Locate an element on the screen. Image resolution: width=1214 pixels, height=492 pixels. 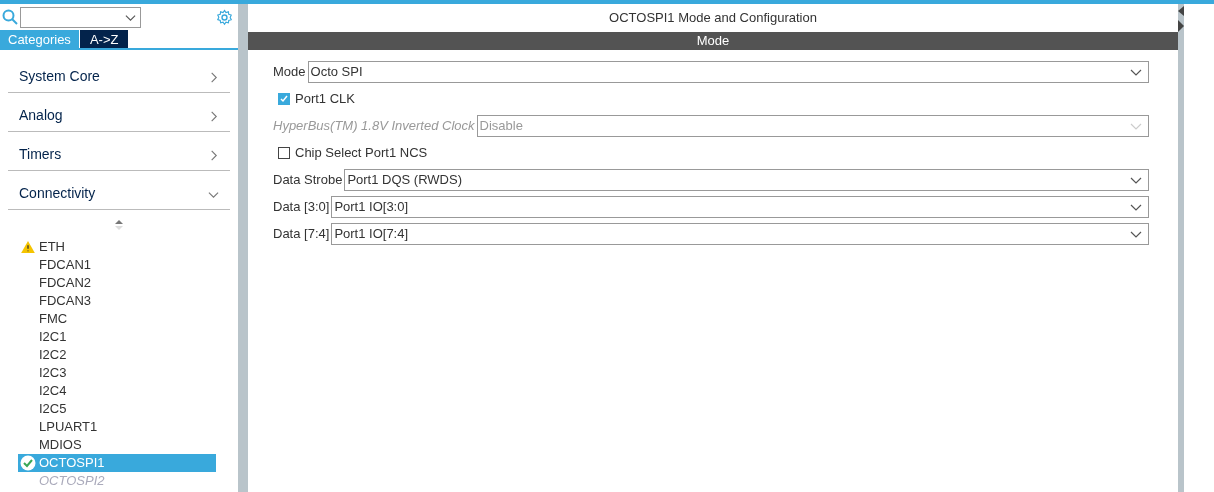
peripheral-item: LPUART1 is located at coordinates (117, 427).